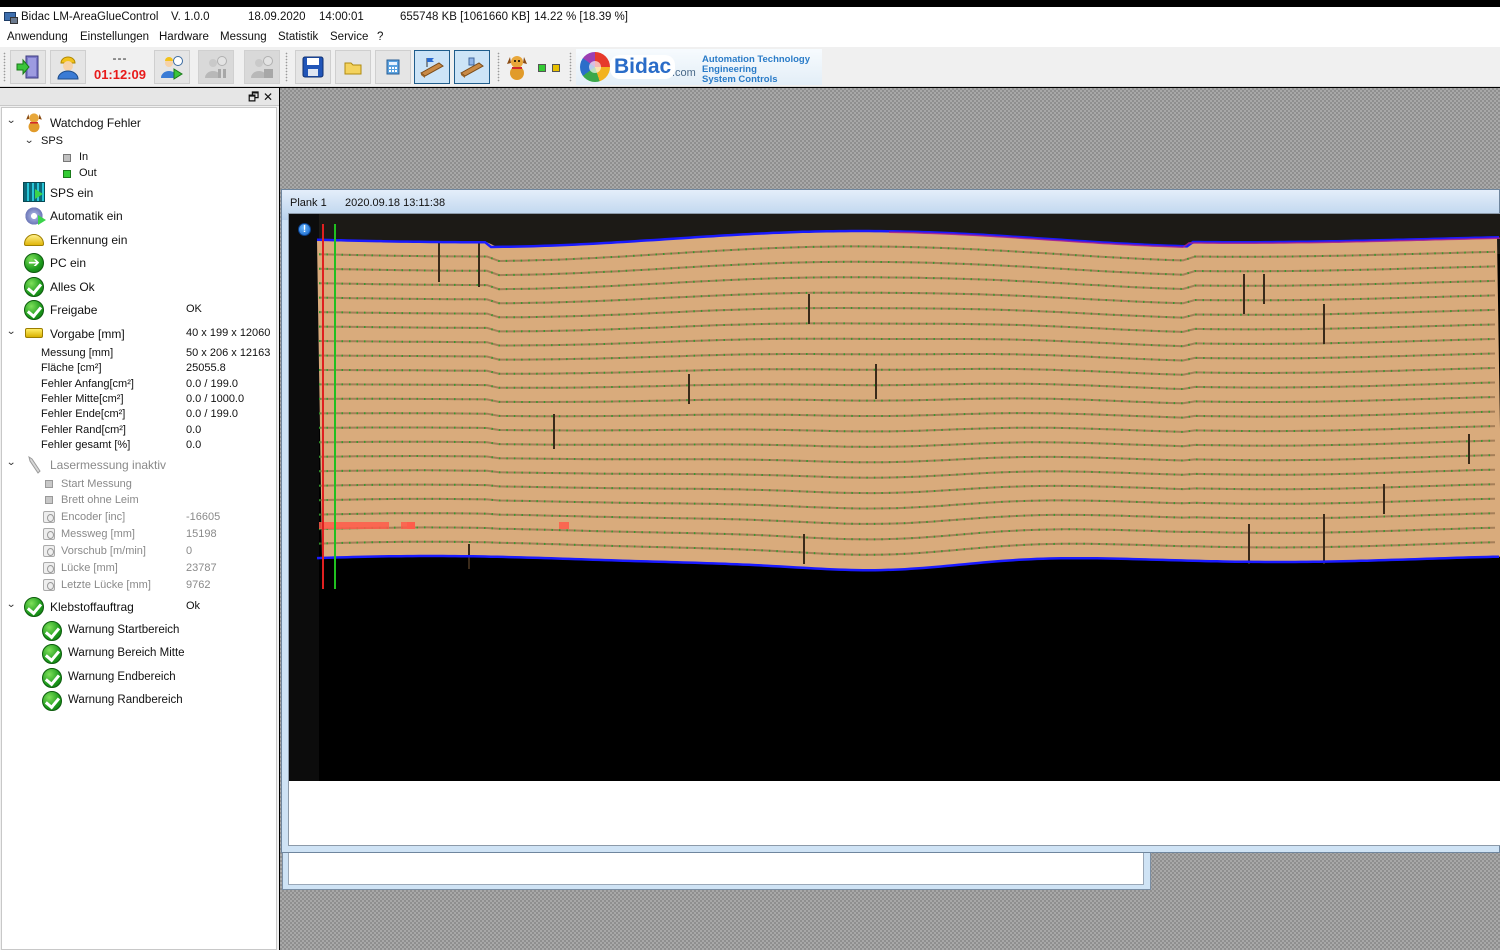  Describe the element at coordinates (137, 631) in the screenshot. I see `warning-startbereich: Warnung Startbereich` at that location.